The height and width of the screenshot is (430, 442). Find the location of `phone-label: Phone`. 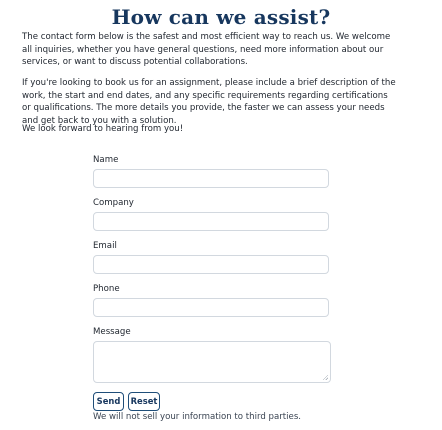

phone-label: Phone is located at coordinates (106, 289).